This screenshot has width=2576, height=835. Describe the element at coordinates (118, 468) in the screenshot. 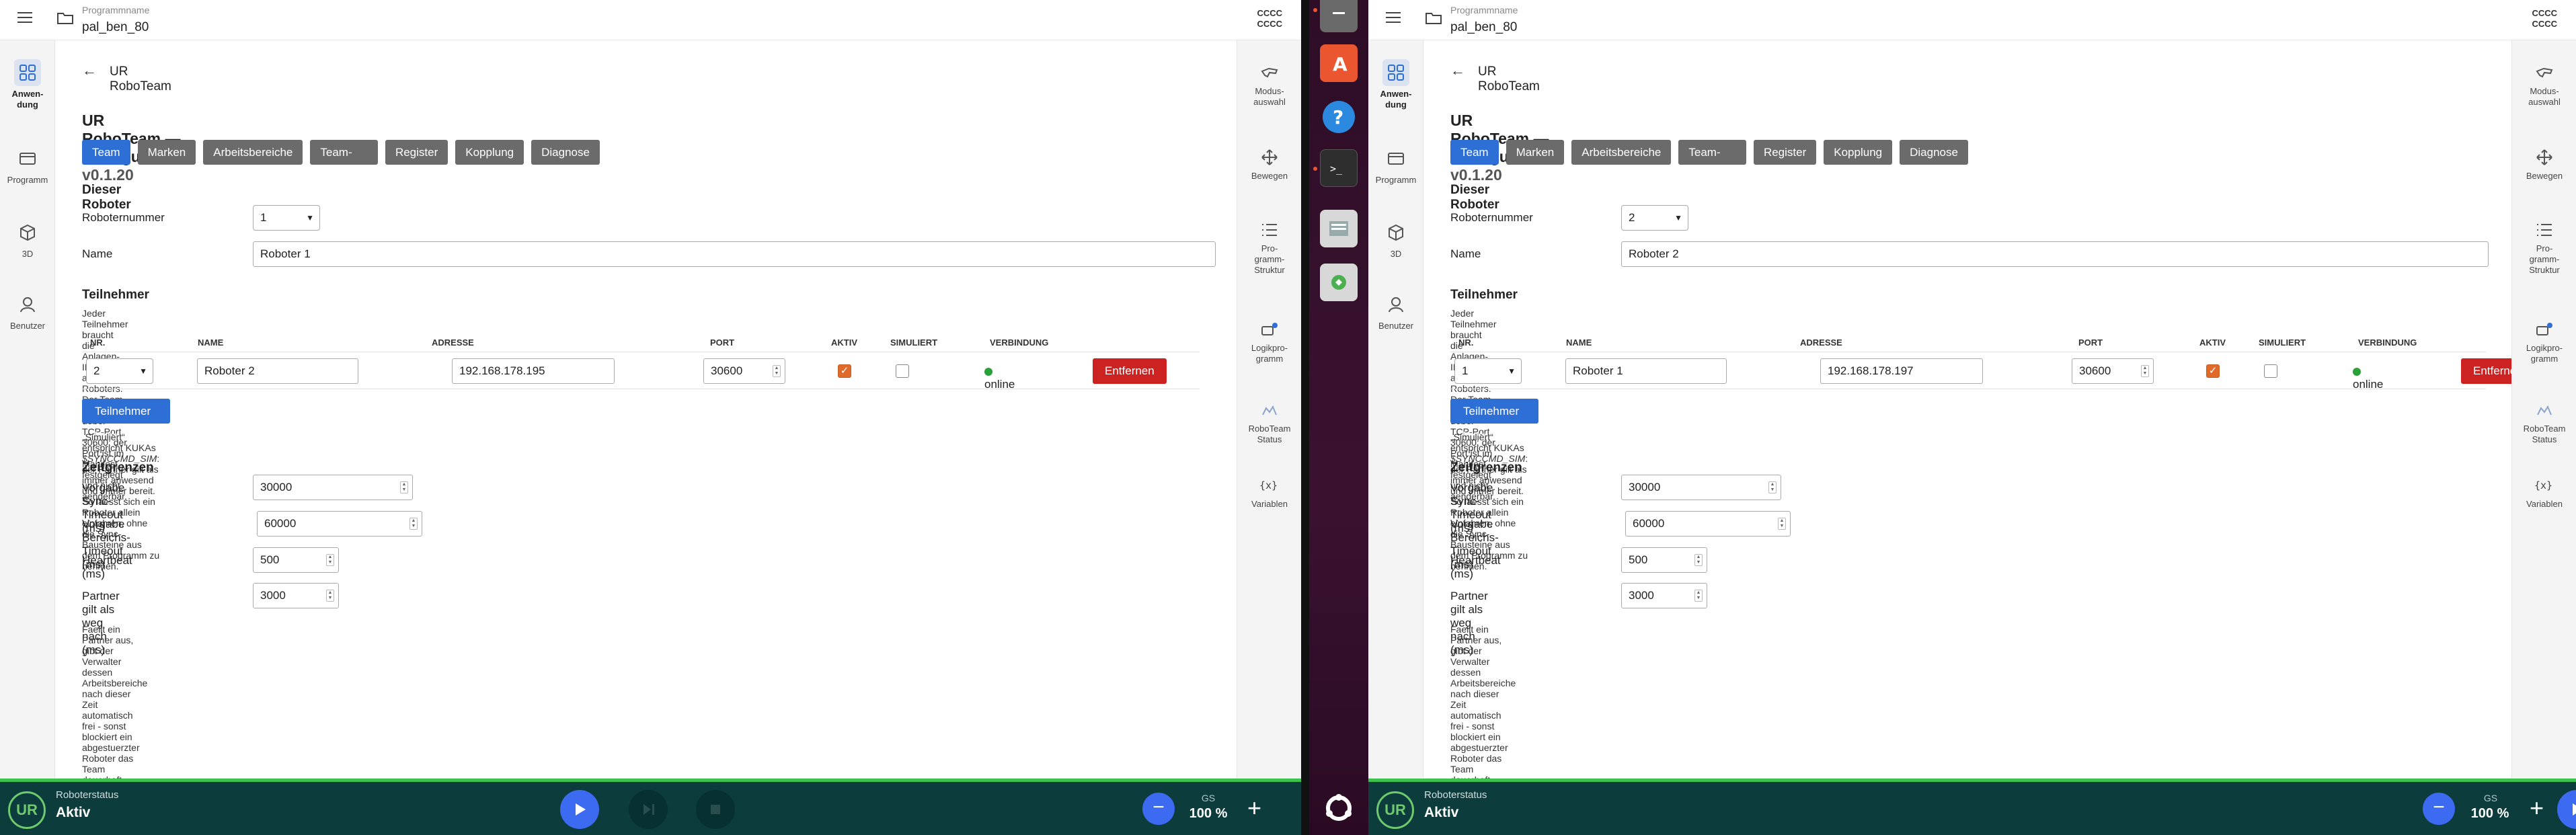

I see `section-time-limits: Zeitgrenzen` at that location.